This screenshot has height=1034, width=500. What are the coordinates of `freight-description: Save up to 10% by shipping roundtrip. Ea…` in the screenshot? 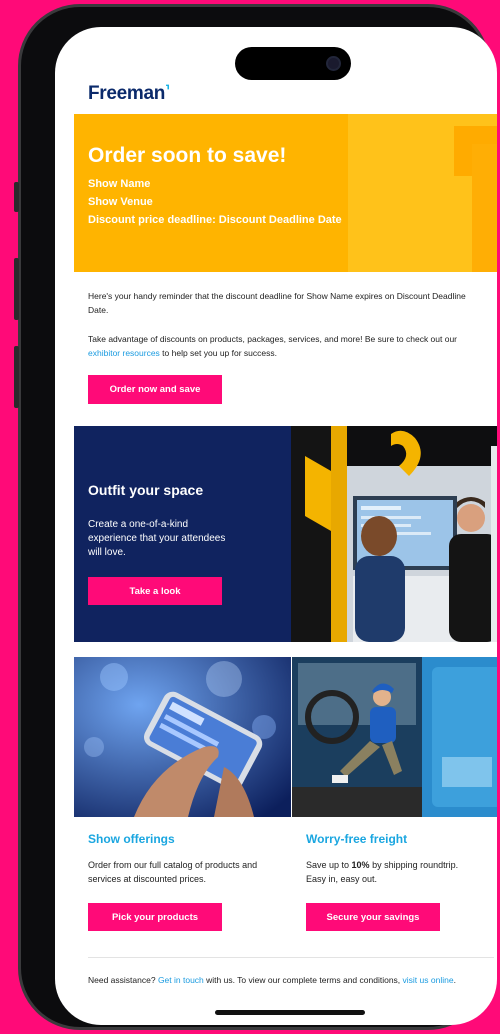 It's located at (391, 872).